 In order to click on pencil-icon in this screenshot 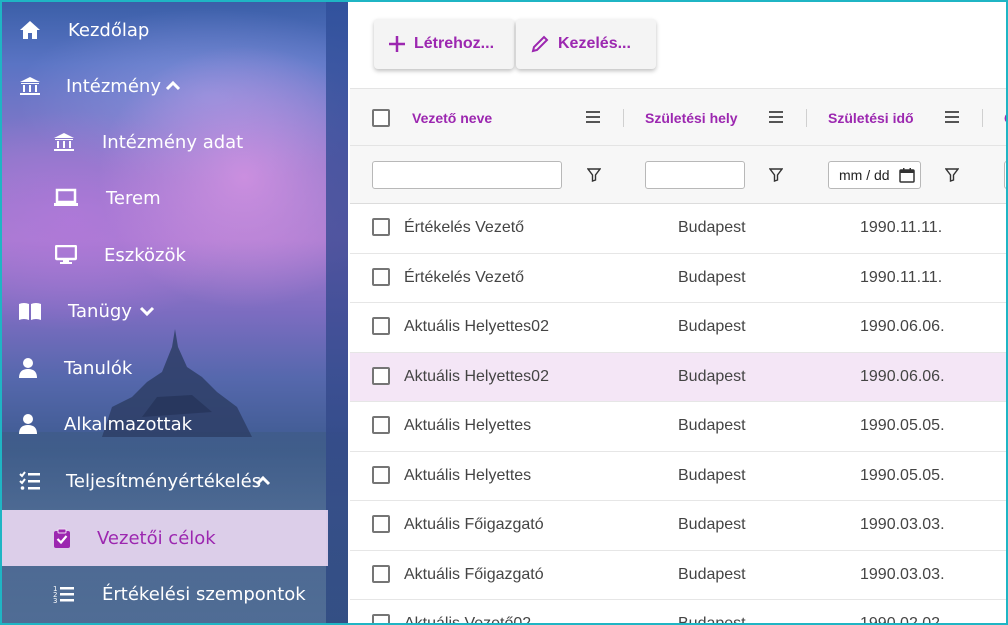, I will do `click(540, 44)`.